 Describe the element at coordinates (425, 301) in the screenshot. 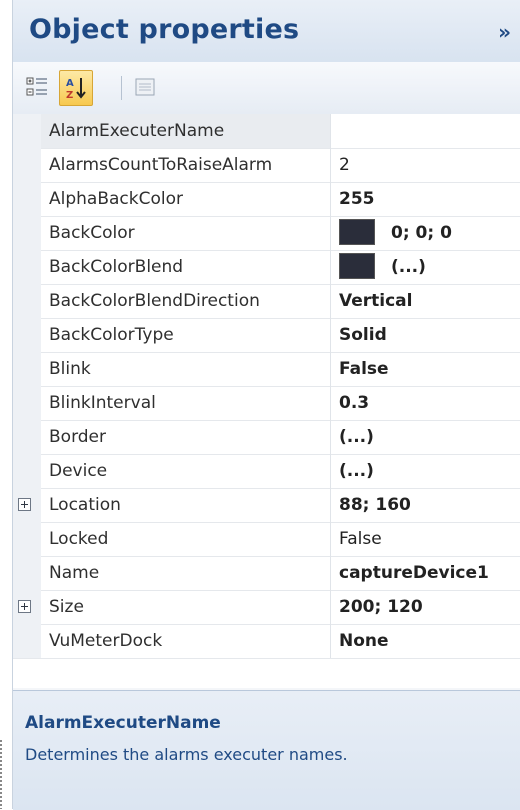

I see `property-value: Vertical` at that location.